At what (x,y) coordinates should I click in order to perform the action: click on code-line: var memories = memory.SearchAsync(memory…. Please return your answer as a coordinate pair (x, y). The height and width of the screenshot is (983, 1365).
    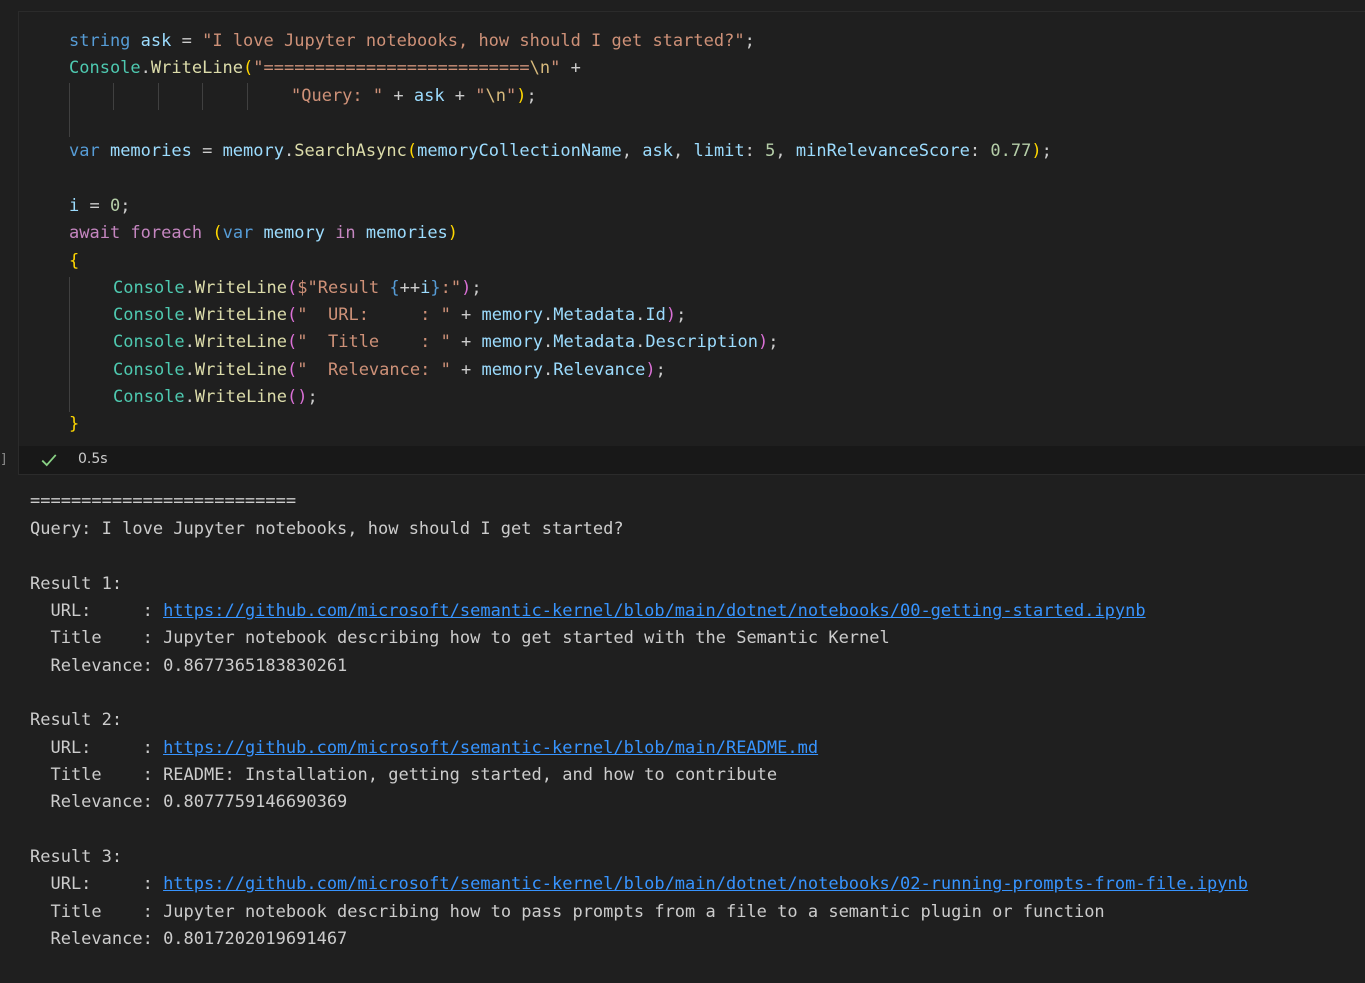
    Looking at the image, I should click on (560, 151).